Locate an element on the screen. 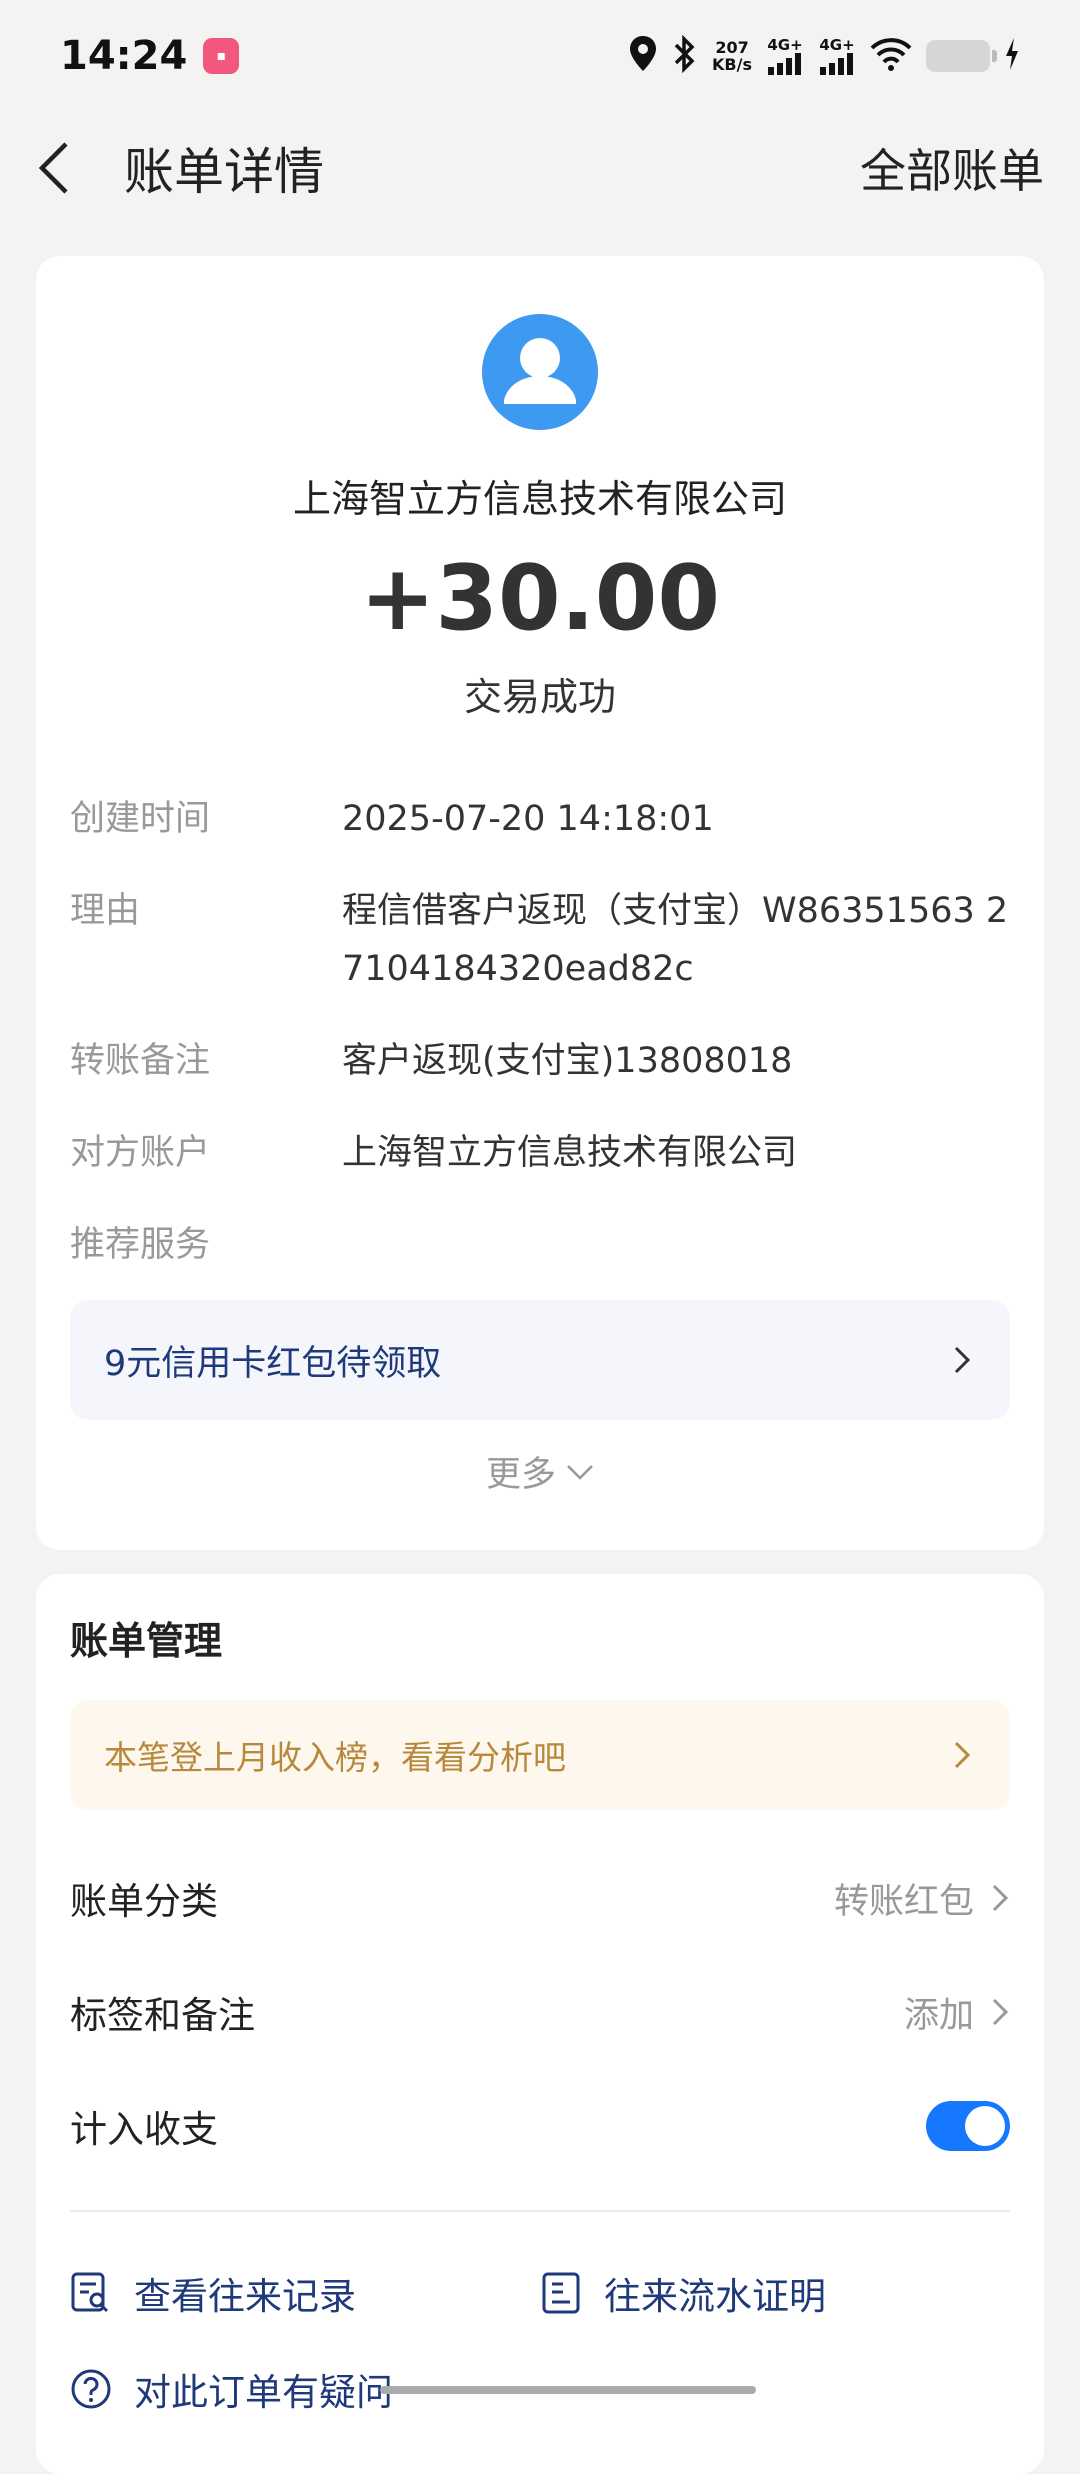 Image resolution: width=1080 pixels, height=2474 pixels. detail-value: 客户返现(支付宝)13808018 is located at coordinates (676, 1061).